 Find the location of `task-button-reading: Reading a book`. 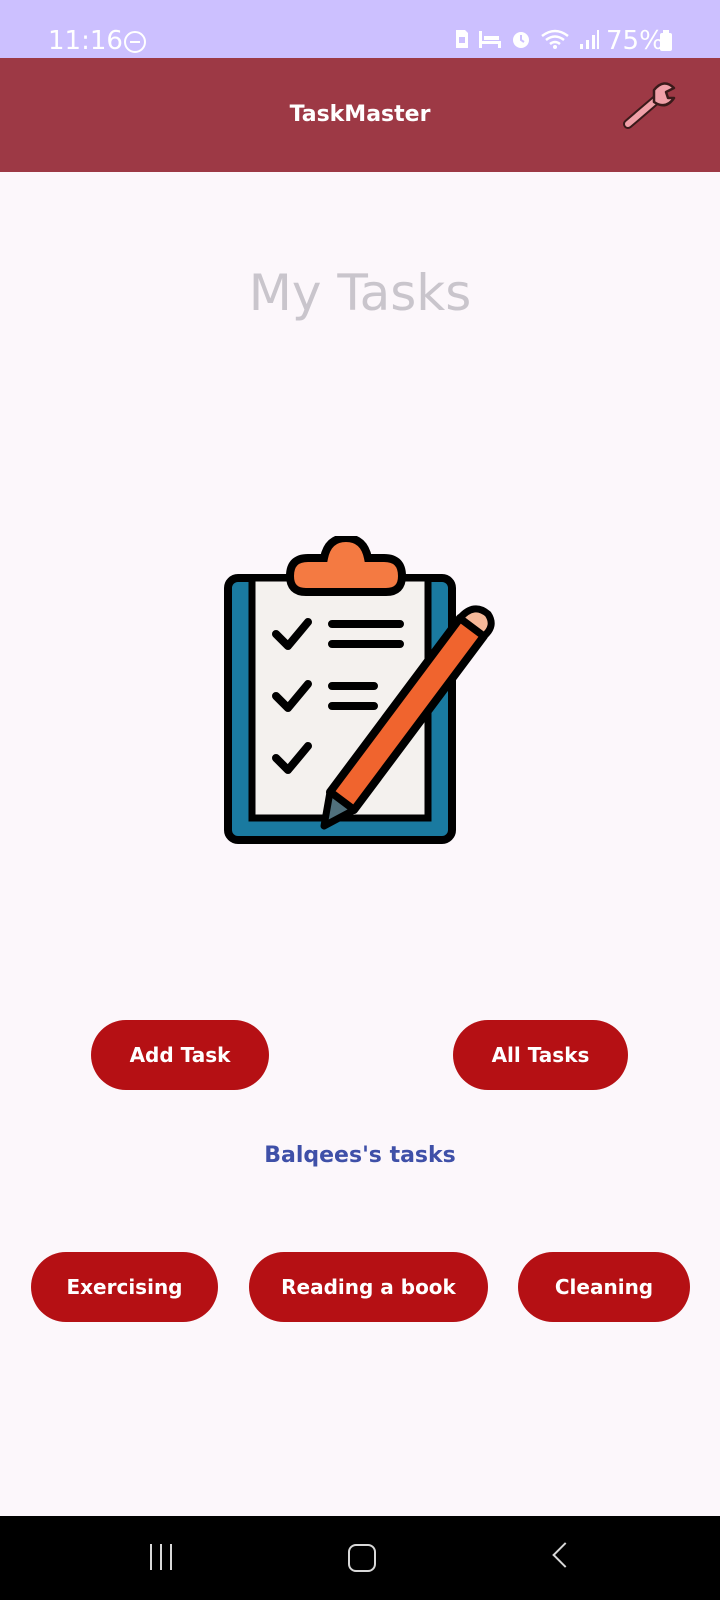

task-button-reading: Reading a book is located at coordinates (368, 1287).